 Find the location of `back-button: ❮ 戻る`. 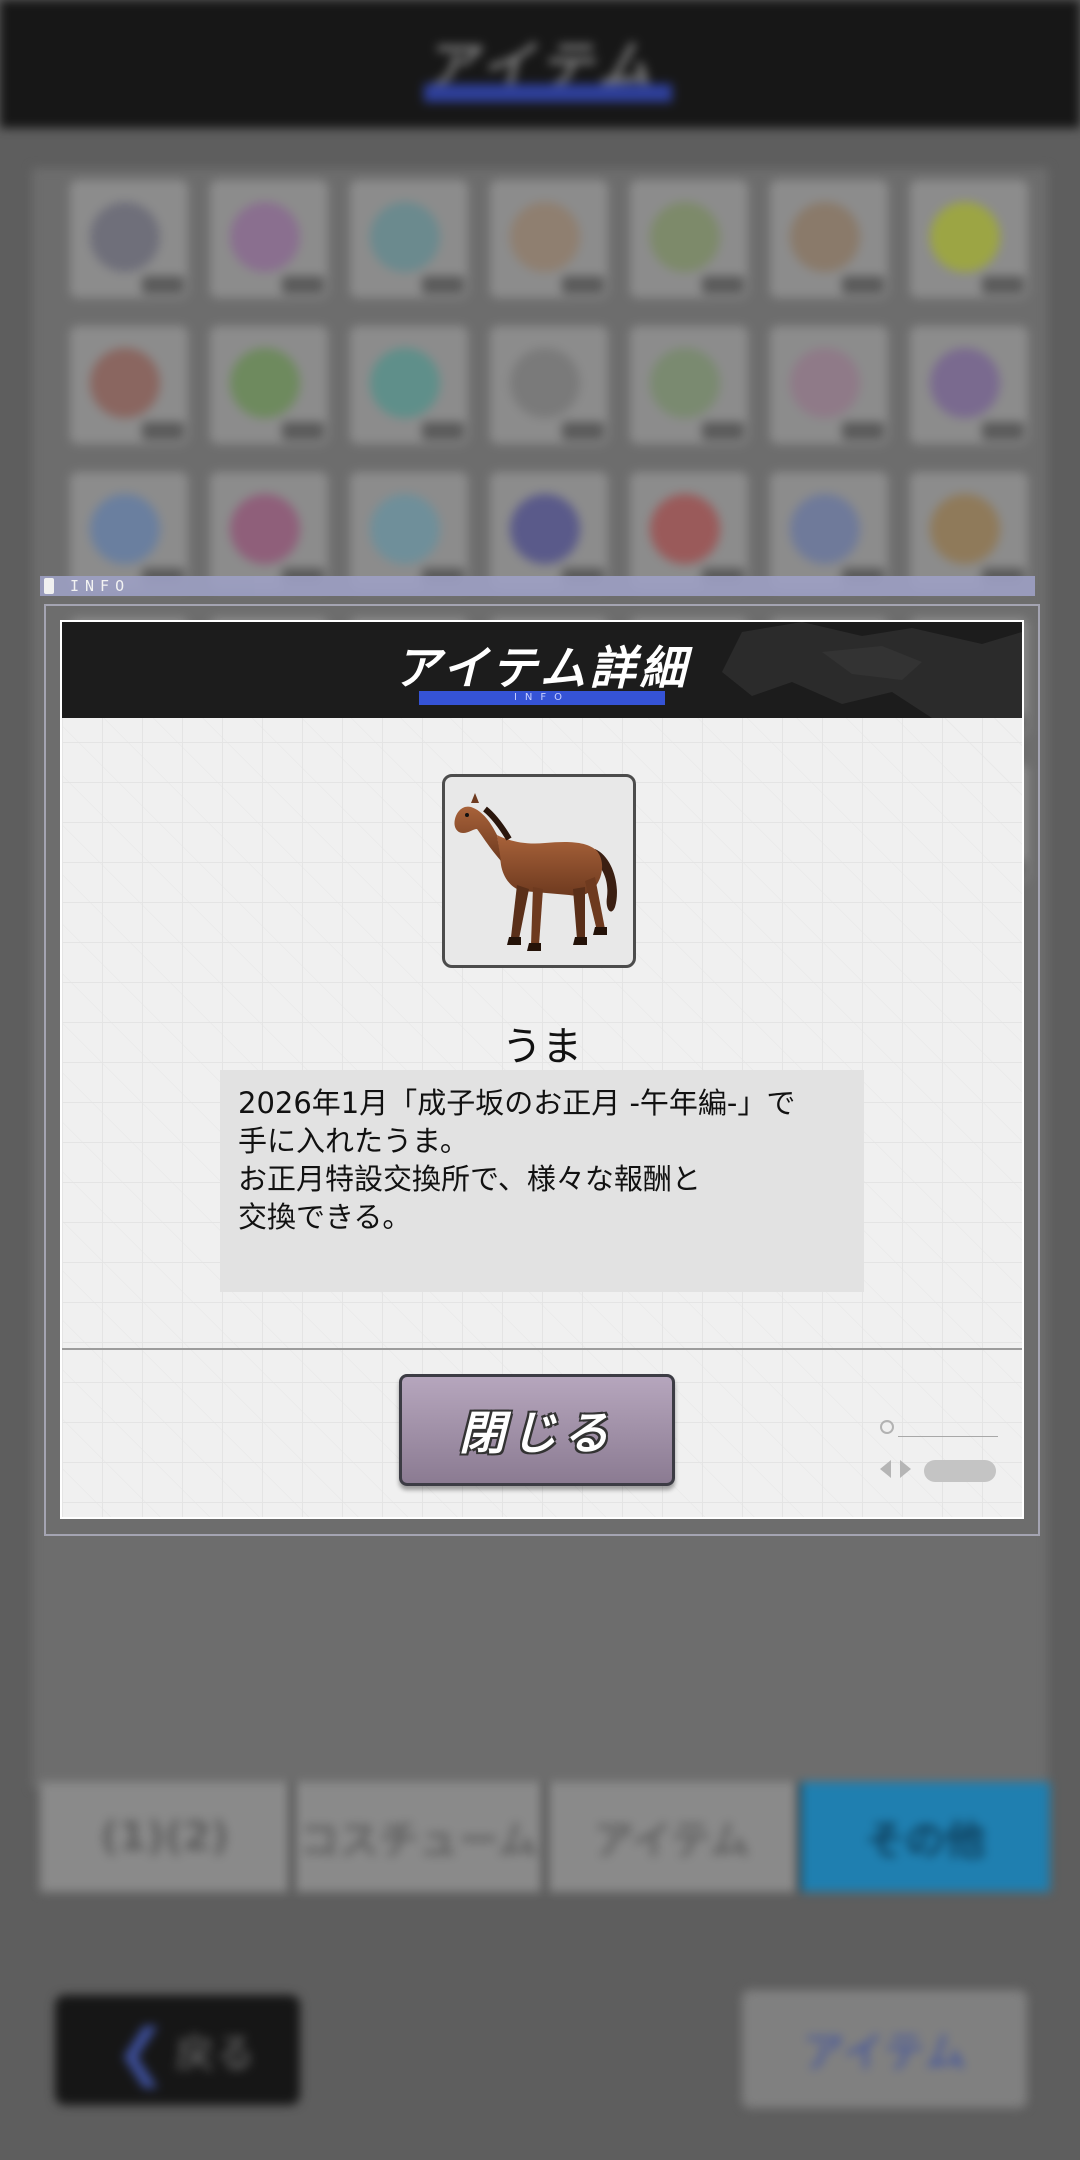

back-button: ❮ 戻る is located at coordinates (177, 2050).